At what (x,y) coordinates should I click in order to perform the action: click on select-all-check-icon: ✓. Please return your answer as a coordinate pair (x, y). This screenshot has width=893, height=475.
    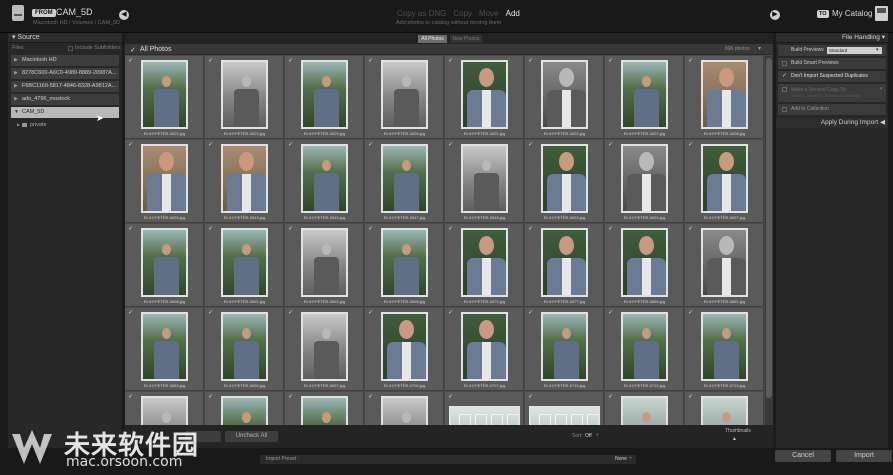
    Looking at the image, I should click on (133, 50).